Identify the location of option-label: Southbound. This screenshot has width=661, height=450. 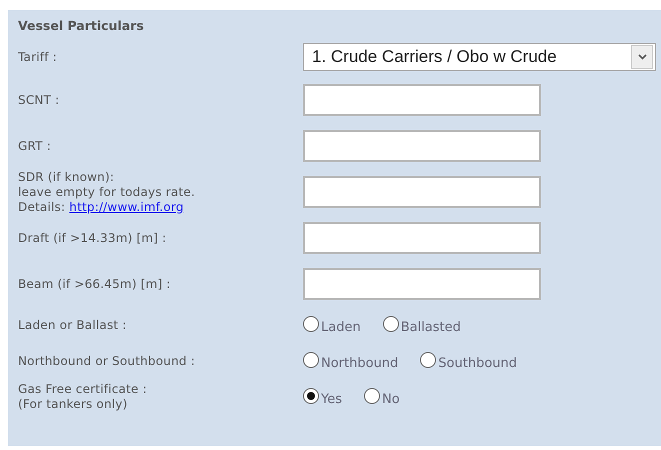
(478, 363).